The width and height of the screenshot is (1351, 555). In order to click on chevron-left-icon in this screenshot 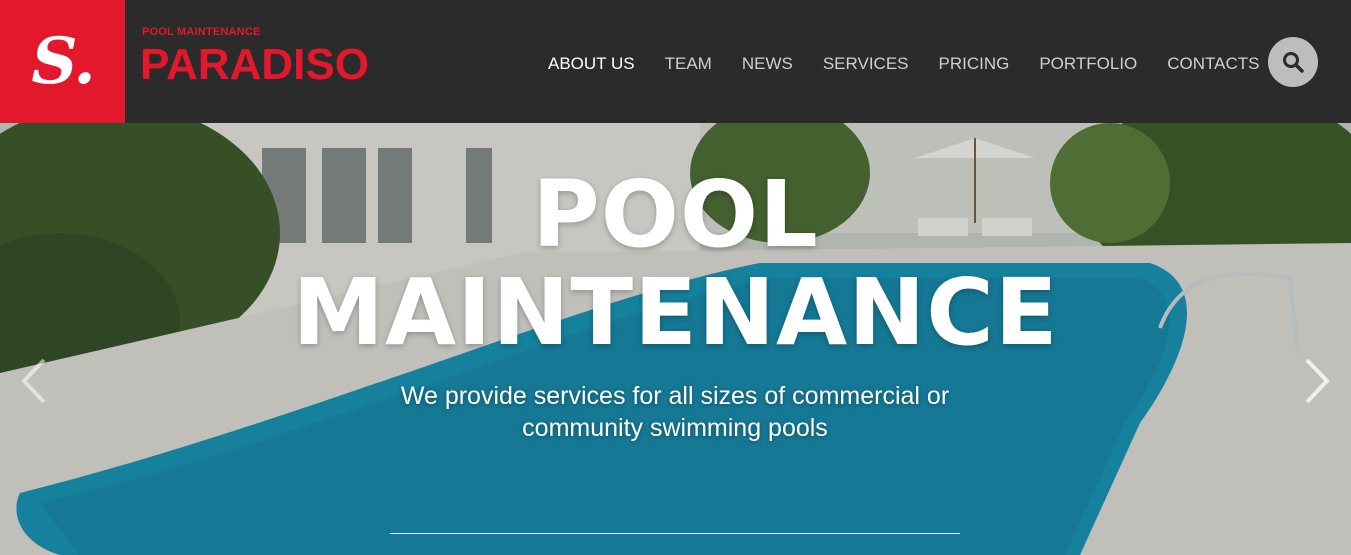, I will do `click(33, 381)`.